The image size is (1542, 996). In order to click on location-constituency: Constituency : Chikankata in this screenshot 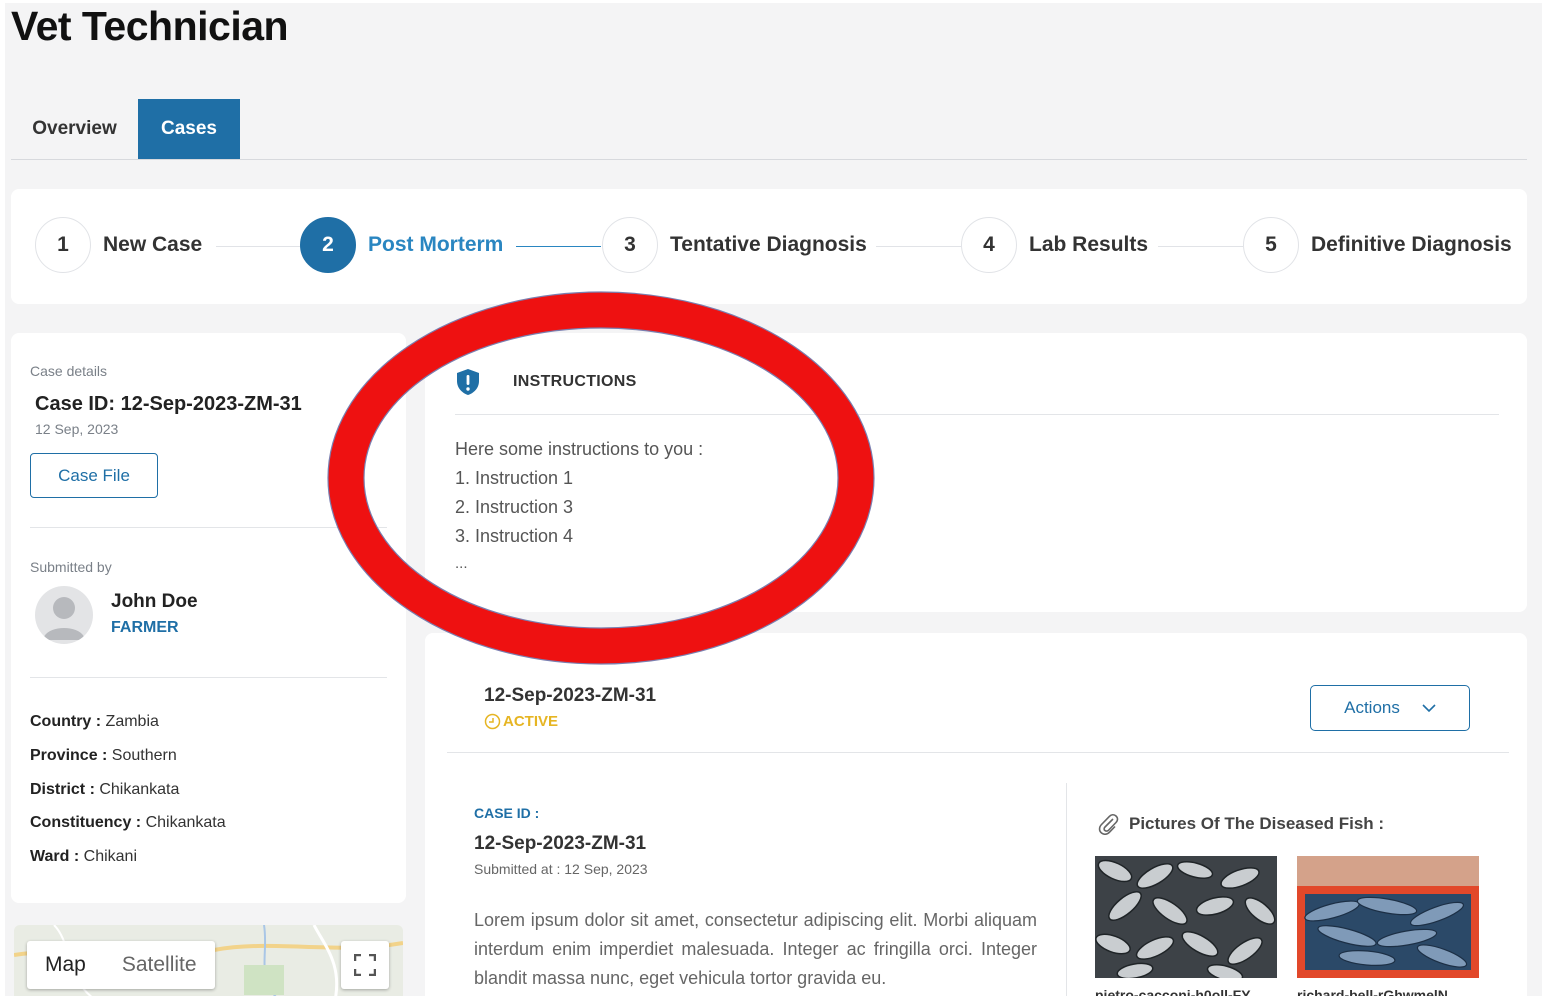, I will do `click(128, 823)`.